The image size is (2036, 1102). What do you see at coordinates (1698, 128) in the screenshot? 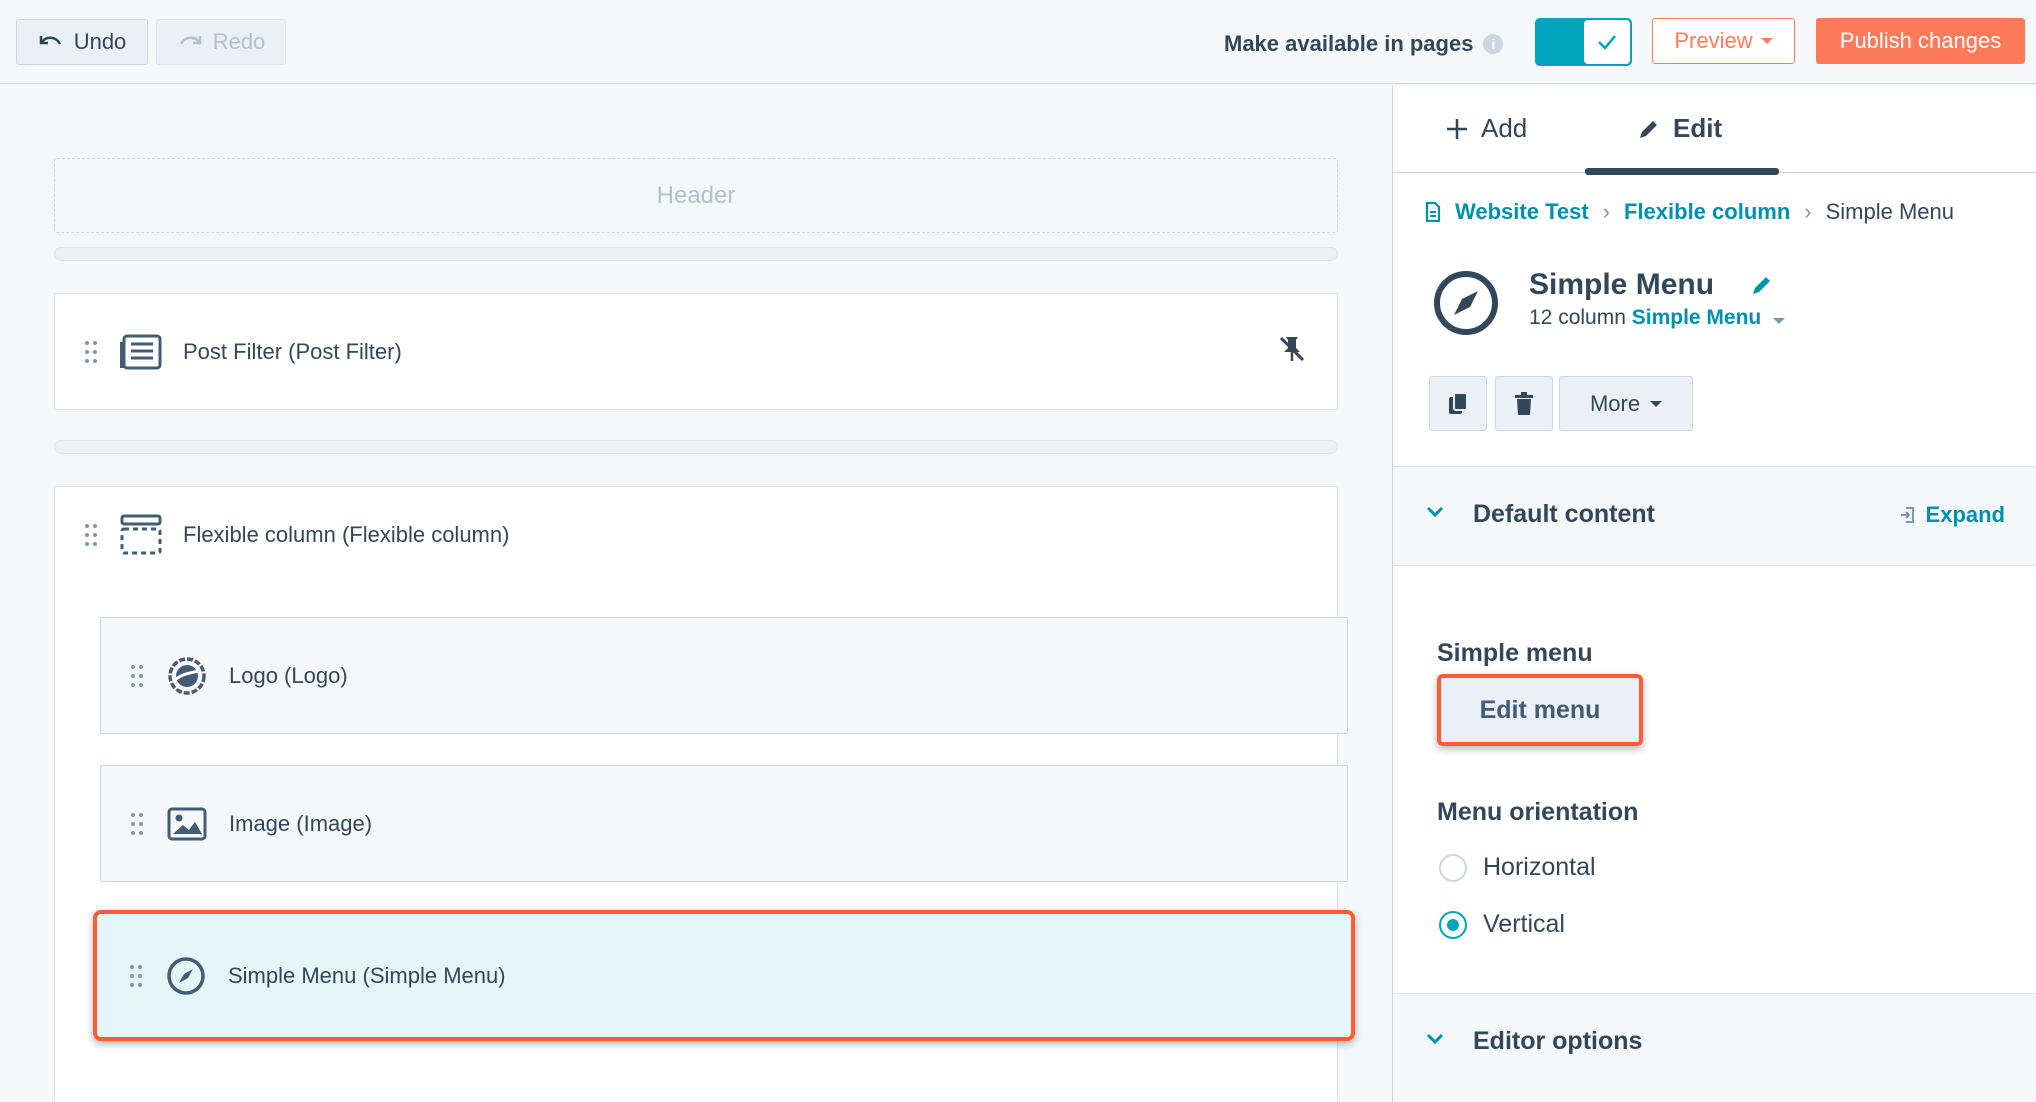
I see `tab-edit-label: Edit` at bounding box center [1698, 128].